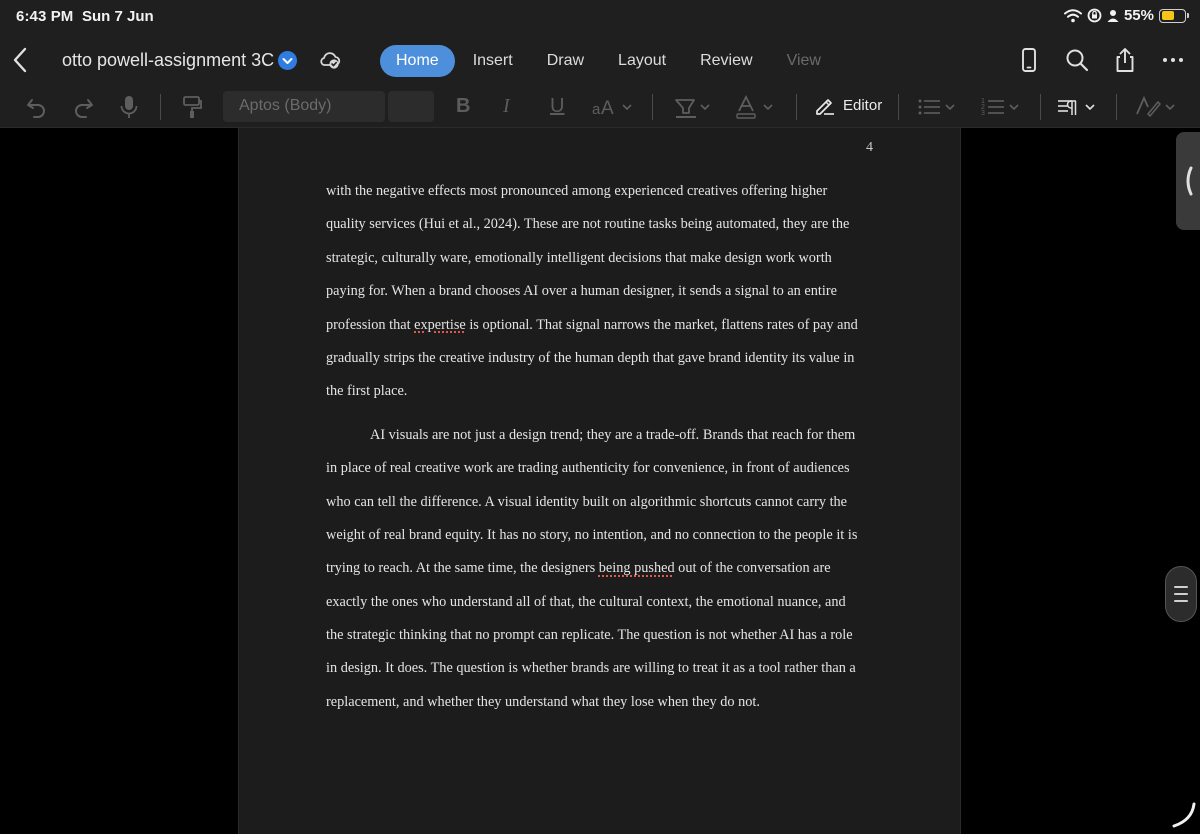 The height and width of the screenshot is (834, 1200). Describe the element at coordinates (557, 106) in the screenshot. I see `underline-button: U` at that location.